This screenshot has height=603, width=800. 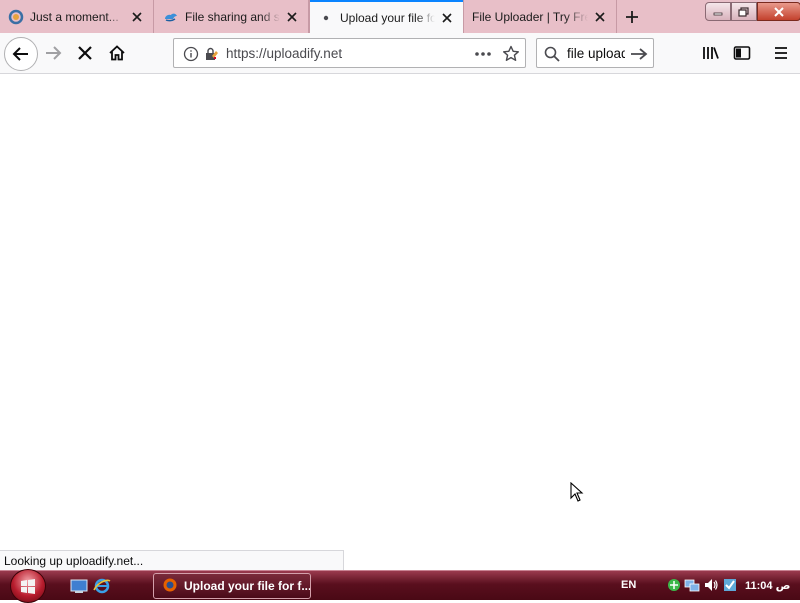 What do you see at coordinates (16, 17) in the screenshot?
I see `firefox-loading-icon` at bounding box center [16, 17].